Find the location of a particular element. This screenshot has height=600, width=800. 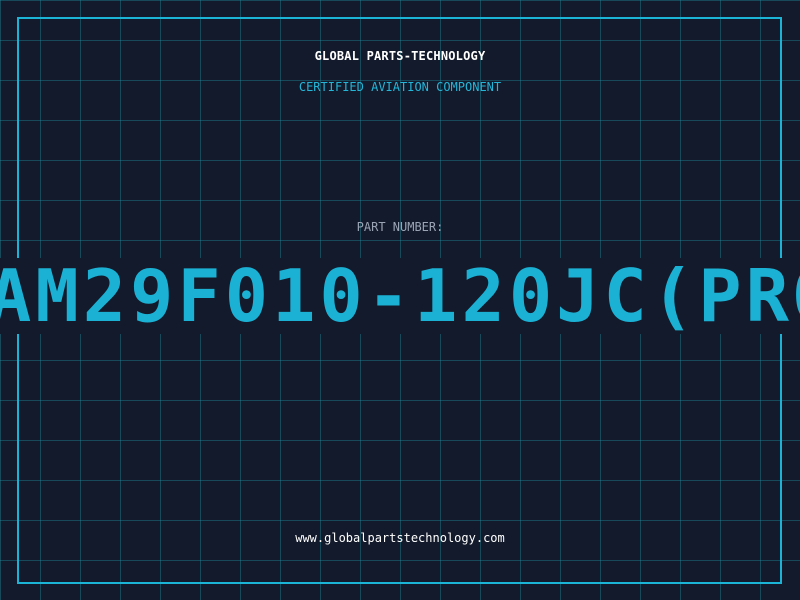

website-url: www.globalpartstechnology.com is located at coordinates (400, 538).